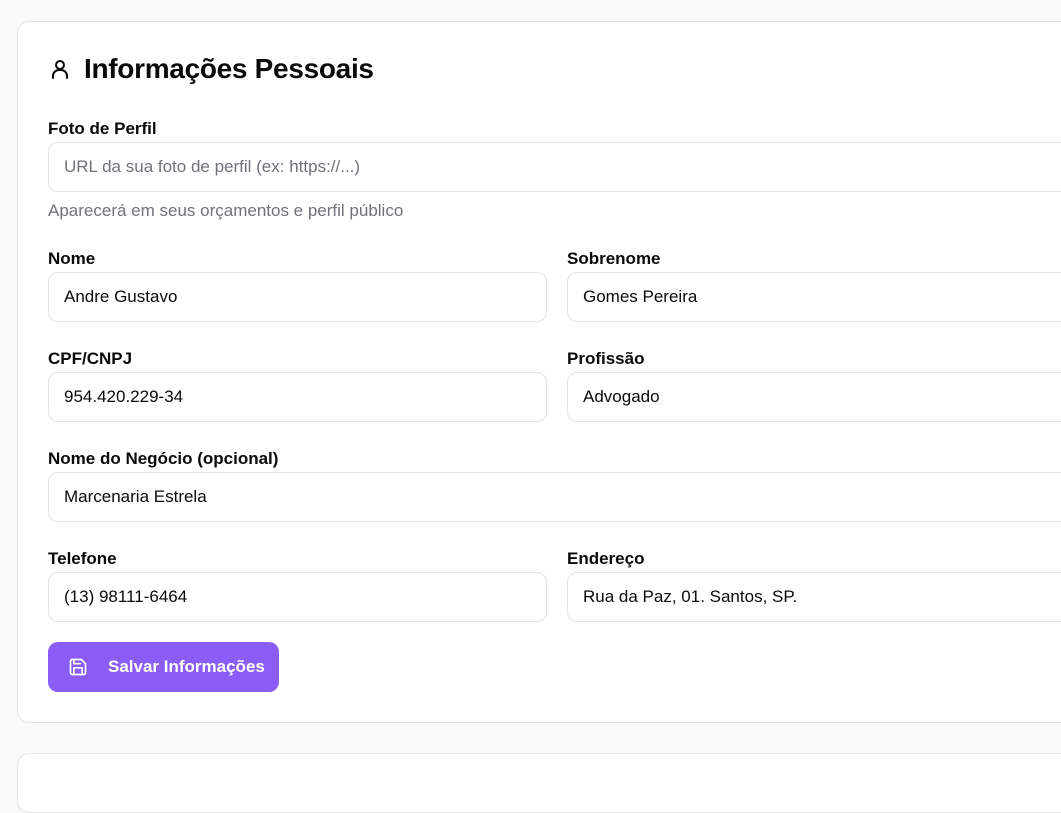 The image size is (1061, 813). Describe the element at coordinates (814, 397) in the screenshot. I see `profession-input` at that location.